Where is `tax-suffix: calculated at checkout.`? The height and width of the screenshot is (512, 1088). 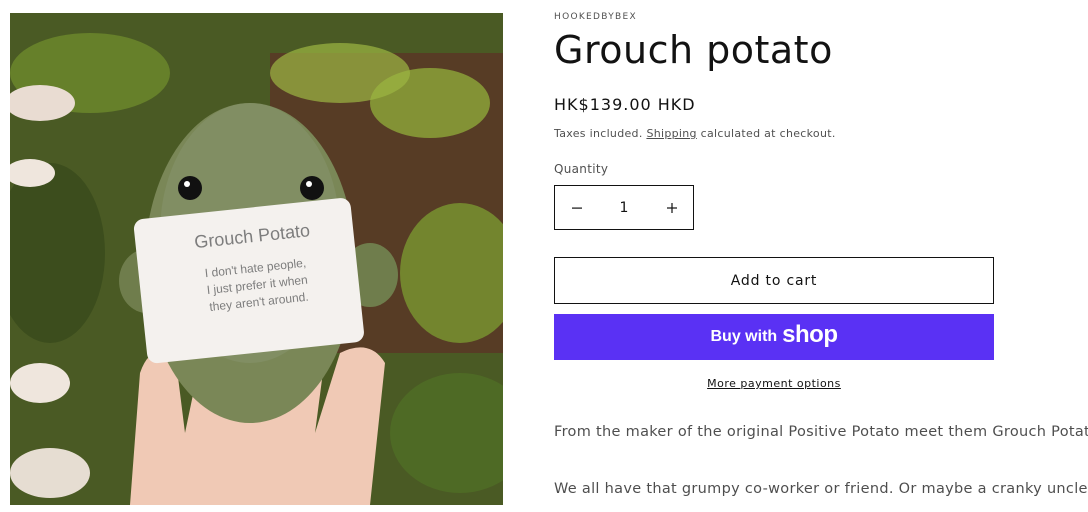
tax-suffix: calculated at checkout. is located at coordinates (768, 133).